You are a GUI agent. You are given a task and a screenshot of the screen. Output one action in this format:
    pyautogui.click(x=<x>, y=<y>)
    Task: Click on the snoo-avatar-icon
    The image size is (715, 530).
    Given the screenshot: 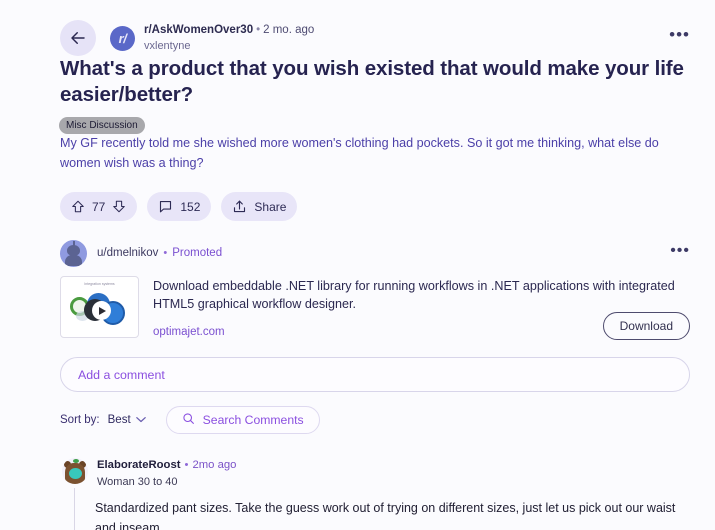 What is the action you would take?
    pyautogui.click(x=73, y=253)
    